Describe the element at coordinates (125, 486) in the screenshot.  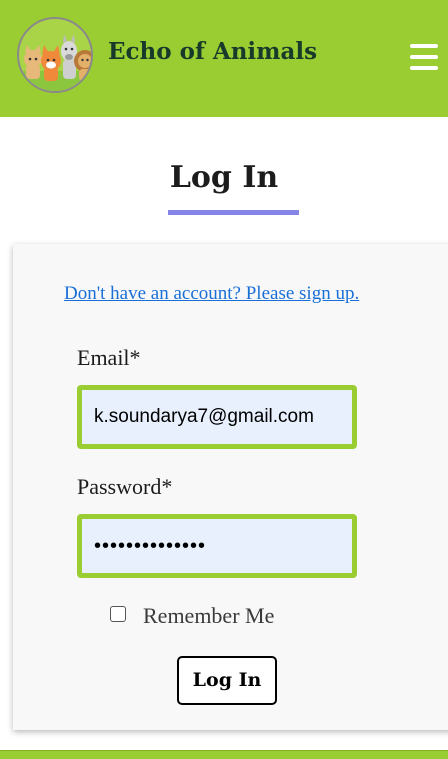
I see `password-label: Password*` at that location.